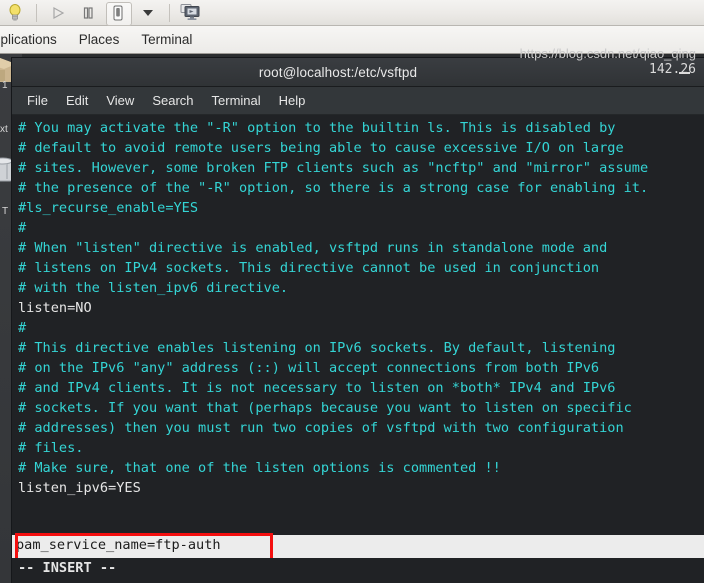  What do you see at coordinates (358, 101) in the screenshot?
I see `terminal-menubar: File Edit View Search Terminal Help` at bounding box center [358, 101].